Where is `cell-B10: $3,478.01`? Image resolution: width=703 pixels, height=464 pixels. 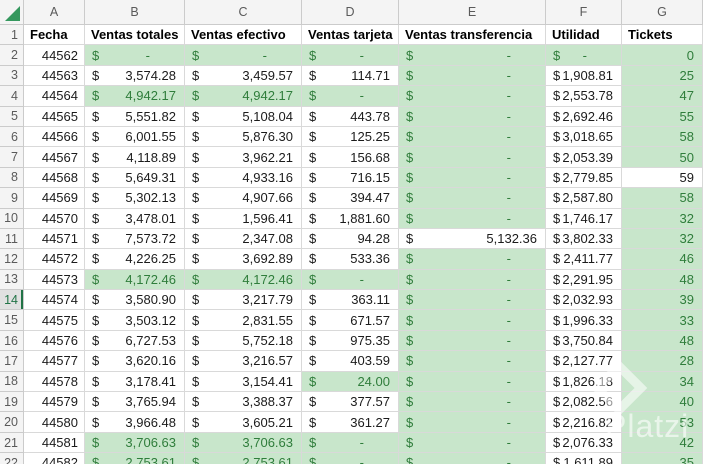
cell-B10: $3,478.01 is located at coordinates (135, 218).